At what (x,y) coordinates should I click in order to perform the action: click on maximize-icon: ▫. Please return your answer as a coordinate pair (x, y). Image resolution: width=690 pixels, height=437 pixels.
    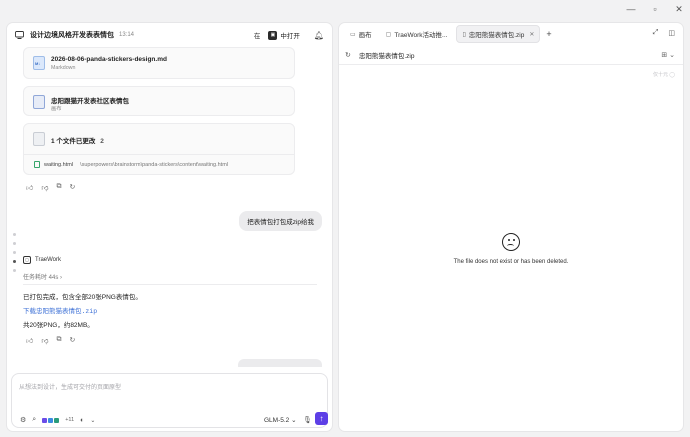
    Looking at the image, I should click on (655, 9).